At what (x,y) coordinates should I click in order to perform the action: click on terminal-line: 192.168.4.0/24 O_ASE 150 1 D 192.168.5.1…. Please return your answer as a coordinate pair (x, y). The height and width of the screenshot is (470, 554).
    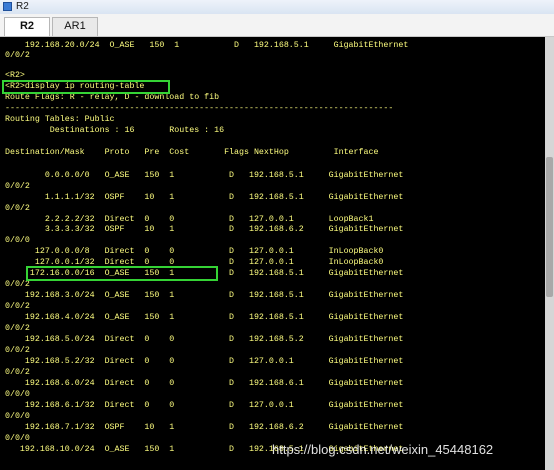
    Looking at the image, I should click on (204, 317).